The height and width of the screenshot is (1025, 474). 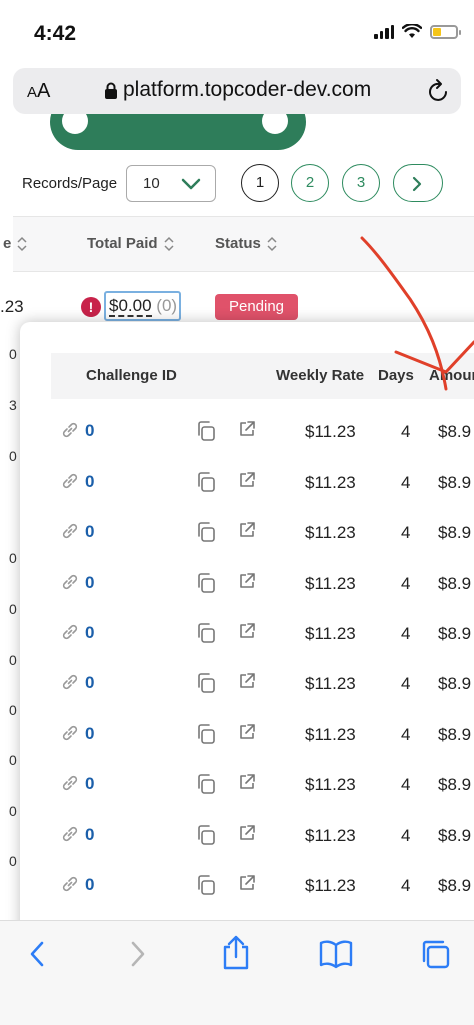 I want to click on status-icons, so click(x=417, y=31).